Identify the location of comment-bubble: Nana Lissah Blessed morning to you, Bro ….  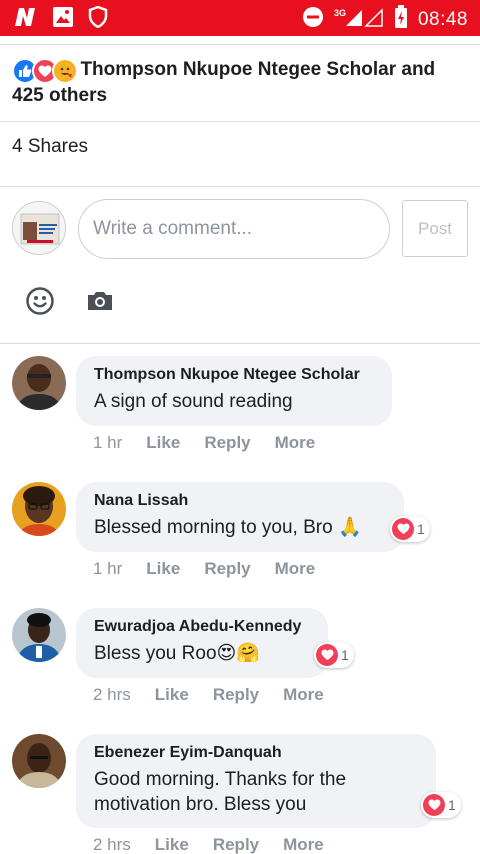
(240, 517).